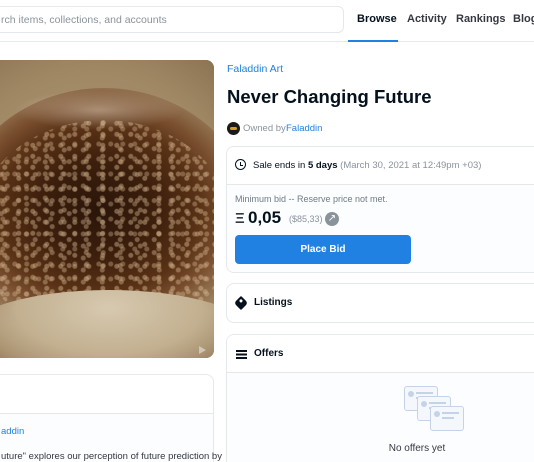 This screenshot has height=462, width=534. I want to click on offers-empty-state: No offers yet, so click(380, 417).